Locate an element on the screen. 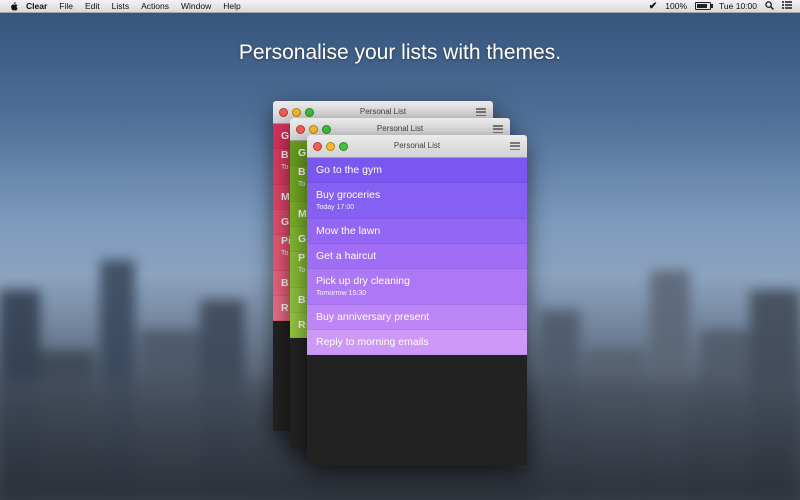 This screenshot has width=800, height=500. list-item: Buy groceries Today 17:00 is located at coordinates (417, 201).